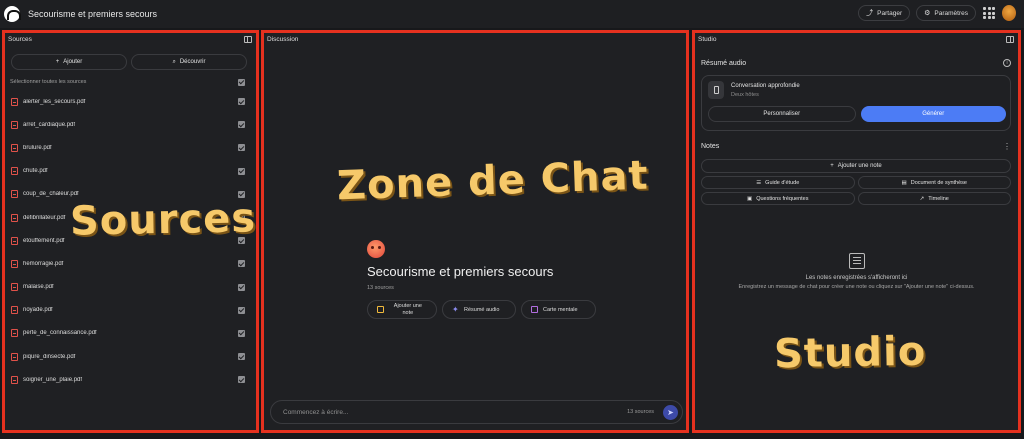  What do you see at coordinates (130, 310) in the screenshot?
I see `source-item: noyade.pdf` at bounding box center [130, 310].